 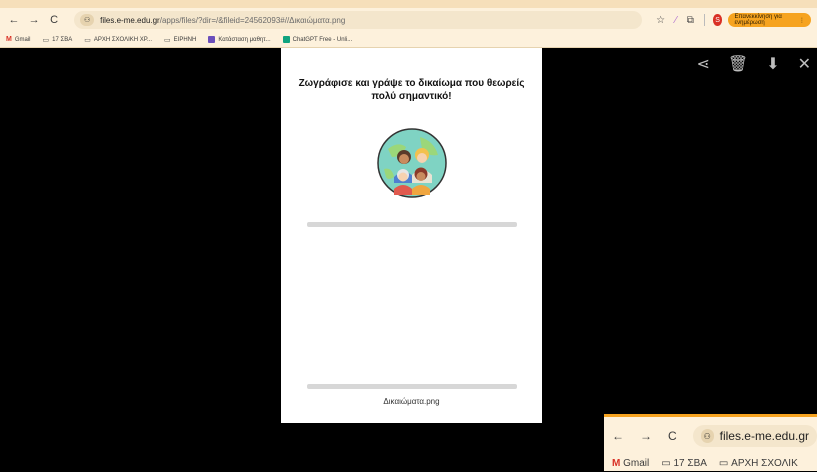 I want to click on forward-icon: →, so click(x=34, y=20).